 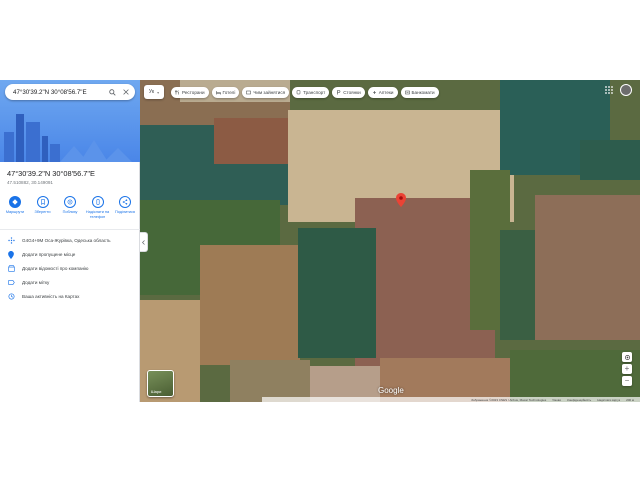 What do you see at coordinates (11, 268) in the screenshot?
I see `add-business-icon` at bounding box center [11, 268].